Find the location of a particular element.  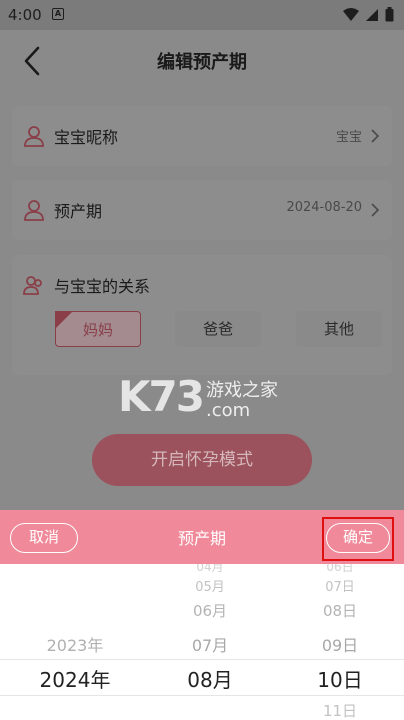

notification-badge-icon: A is located at coordinates (58, 14).